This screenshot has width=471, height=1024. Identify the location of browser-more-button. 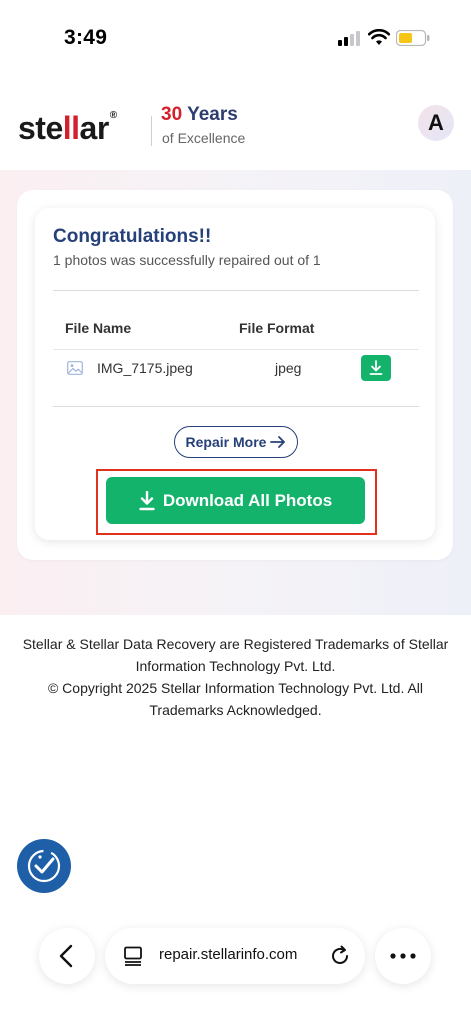
(403, 956).